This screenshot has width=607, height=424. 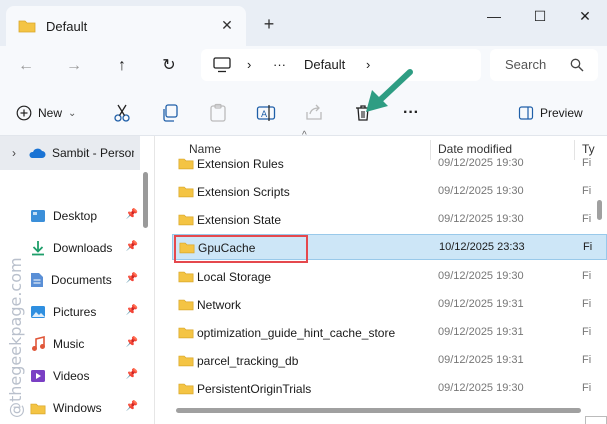 I want to click on sidebar-item-documents: Documents 📌, so click(x=85, y=280).